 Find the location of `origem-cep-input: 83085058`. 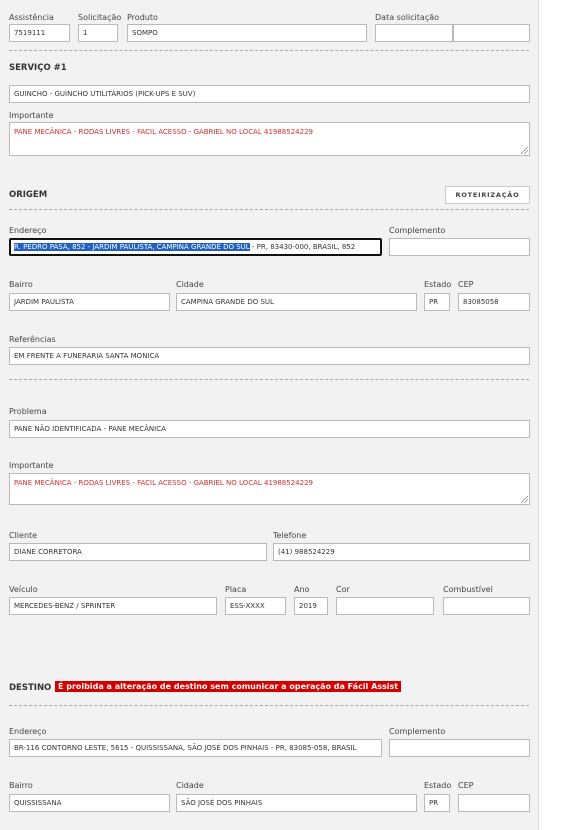

origem-cep-input: 83085058 is located at coordinates (494, 302).